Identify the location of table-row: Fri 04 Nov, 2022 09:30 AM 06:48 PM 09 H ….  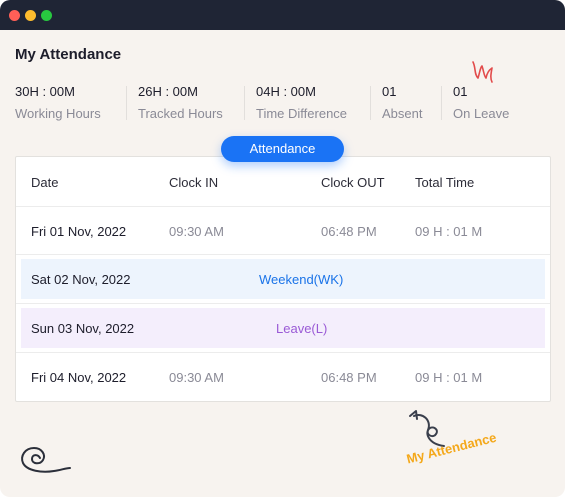
(283, 377).